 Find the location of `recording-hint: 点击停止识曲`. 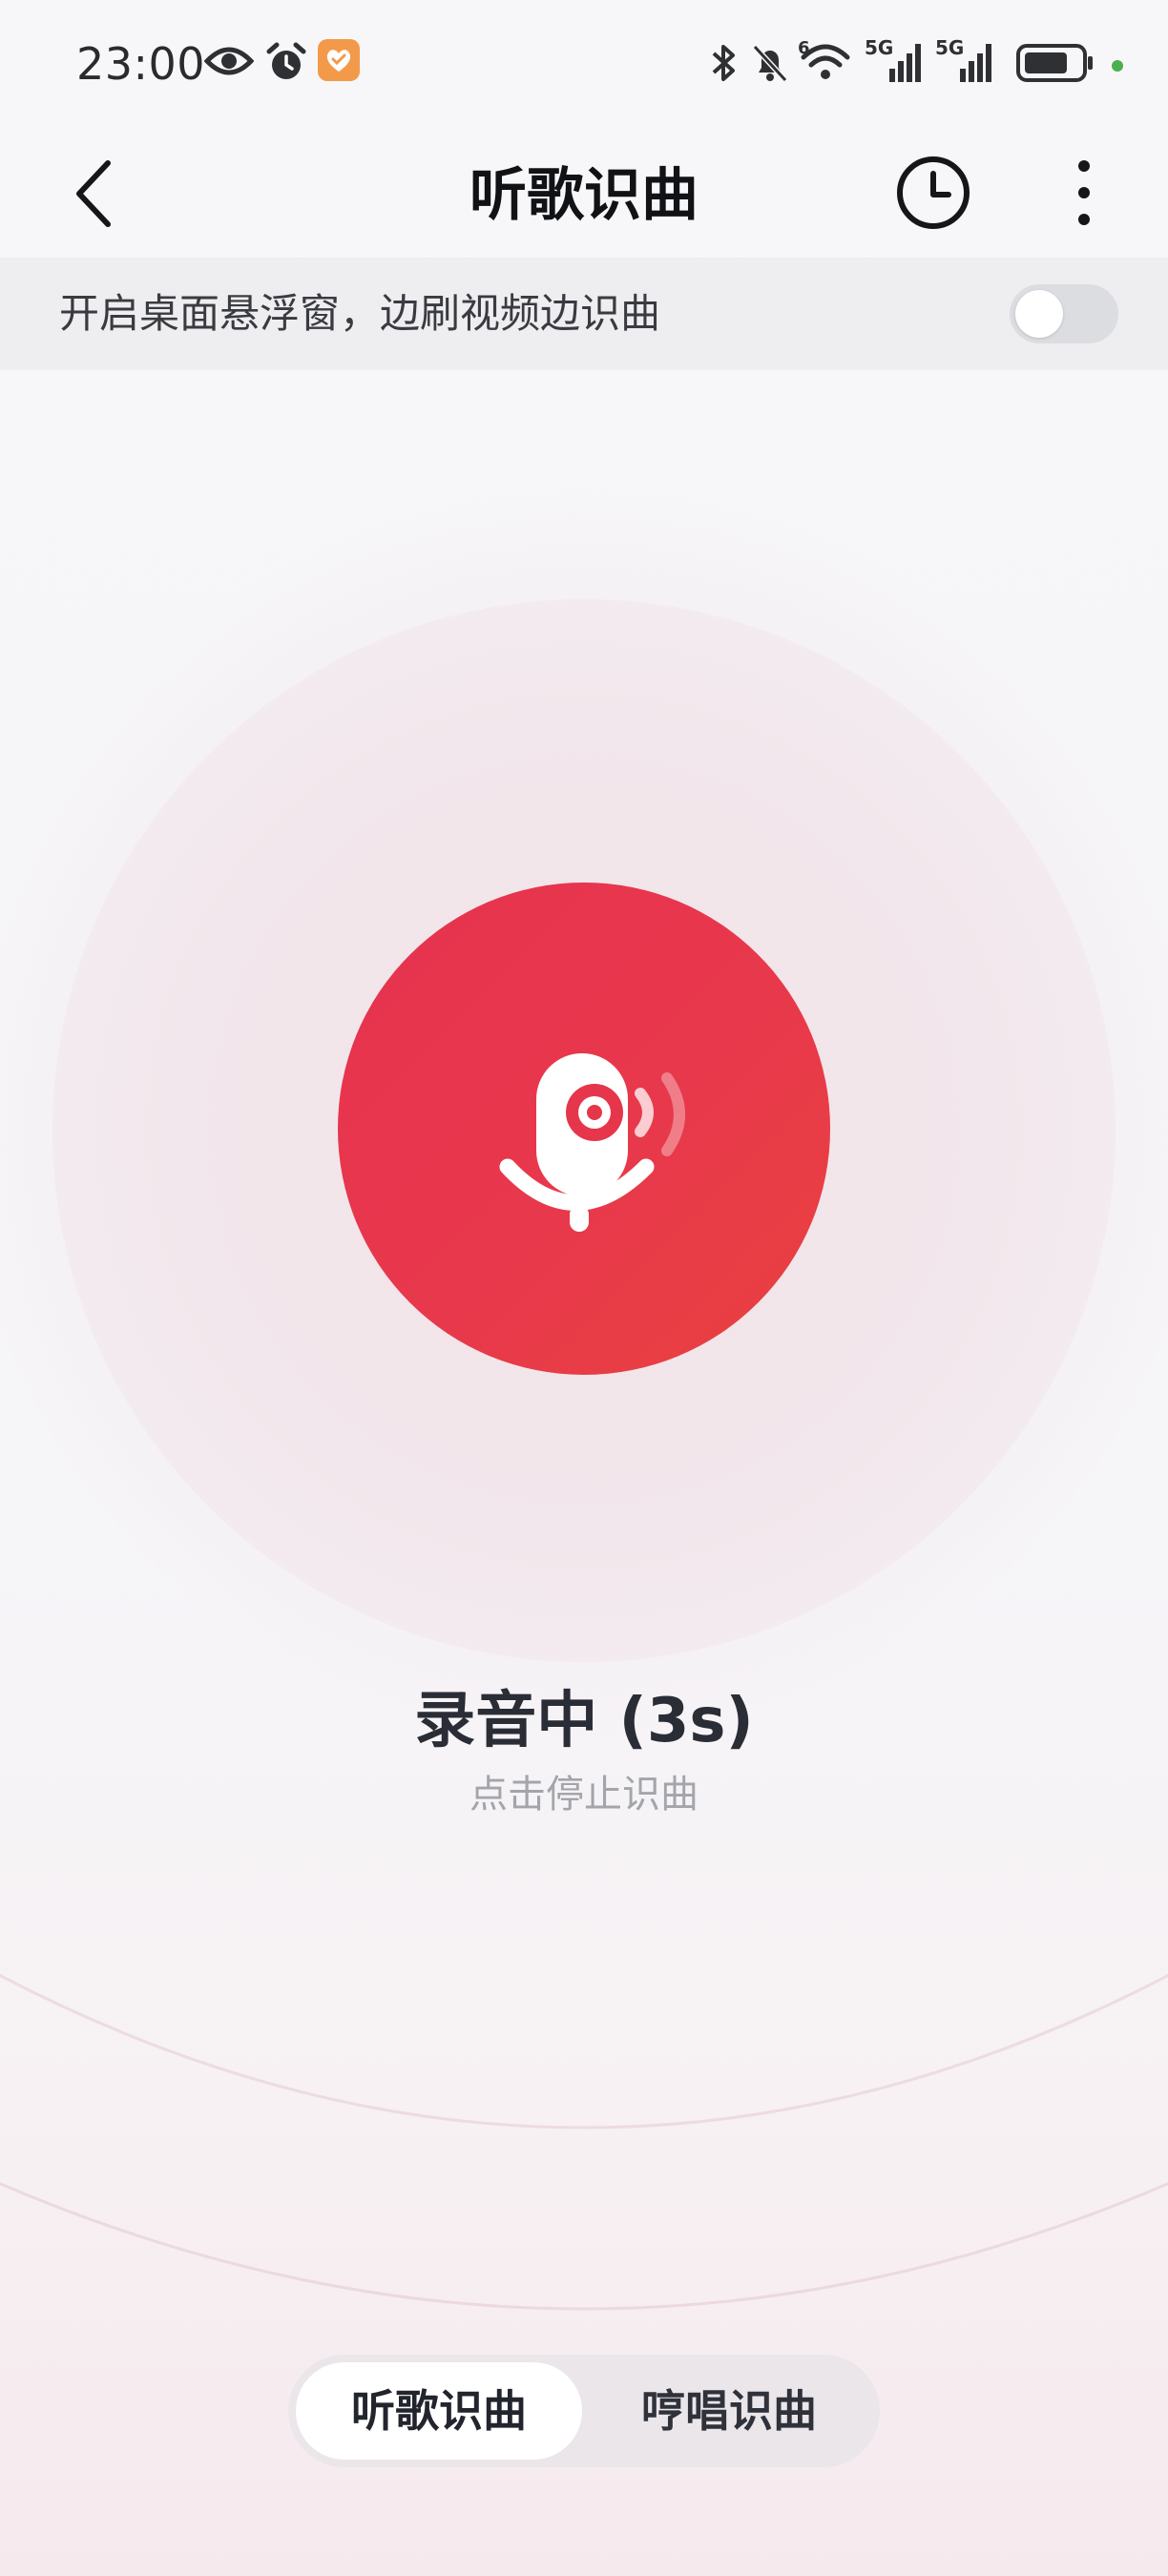

recording-hint: 点击停止识曲 is located at coordinates (584, 1795).